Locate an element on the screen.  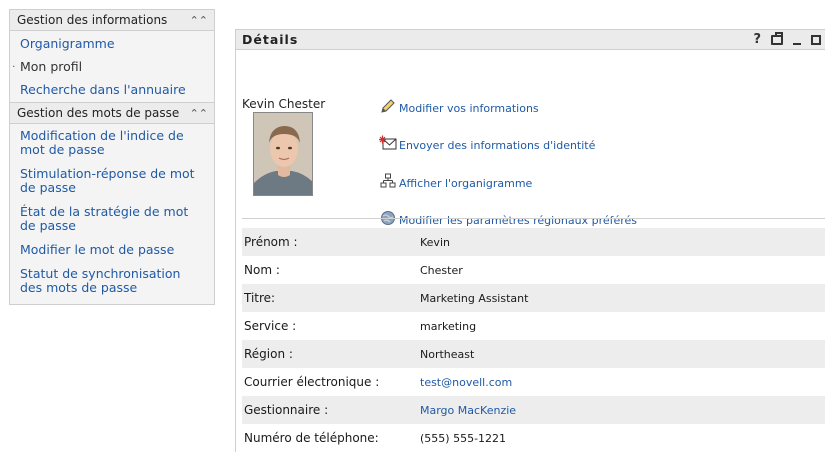
email-link: test@novell.com is located at coordinates (466, 382).